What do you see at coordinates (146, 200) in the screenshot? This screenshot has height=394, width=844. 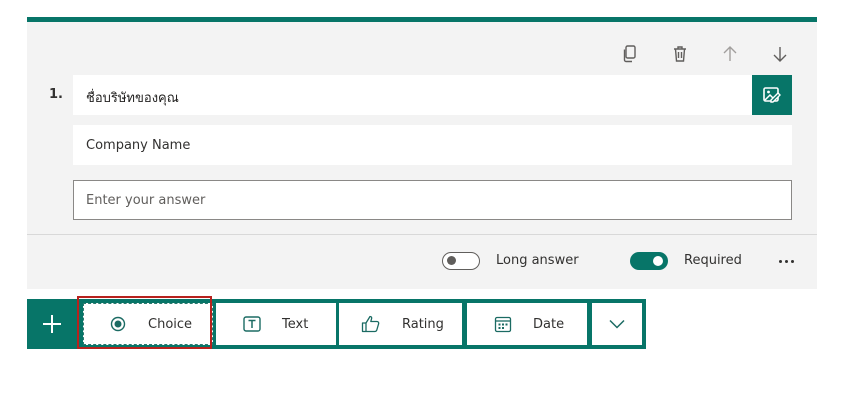 I see `answer-placeholder: Enter your answer` at bounding box center [146, 200].